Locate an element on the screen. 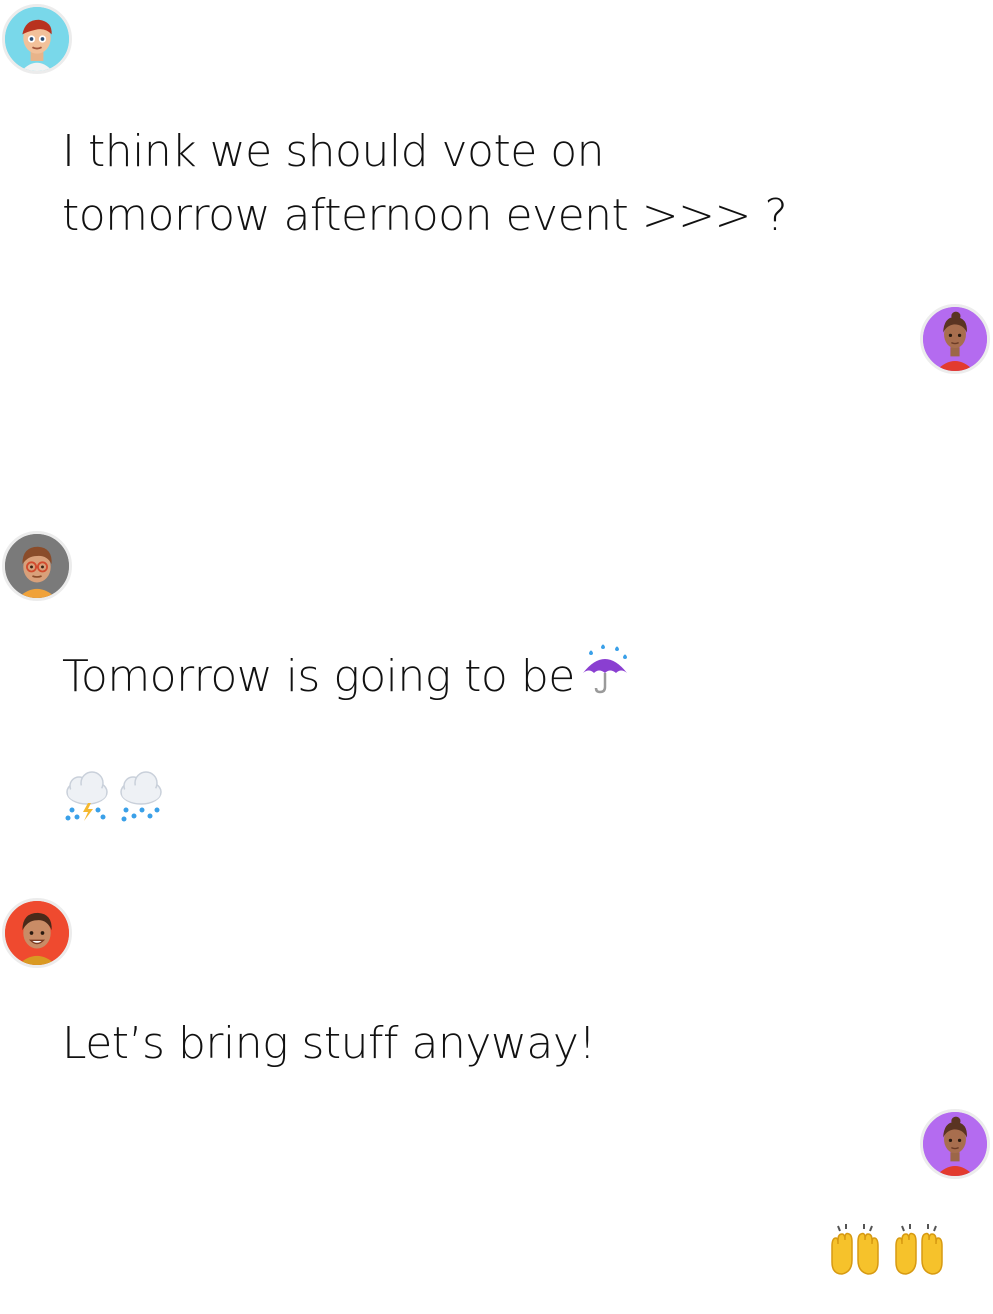 Image resolution: width=993 pixels, height=1314 pixels. cloud-rain-icon is located at coordinates (141, 797).